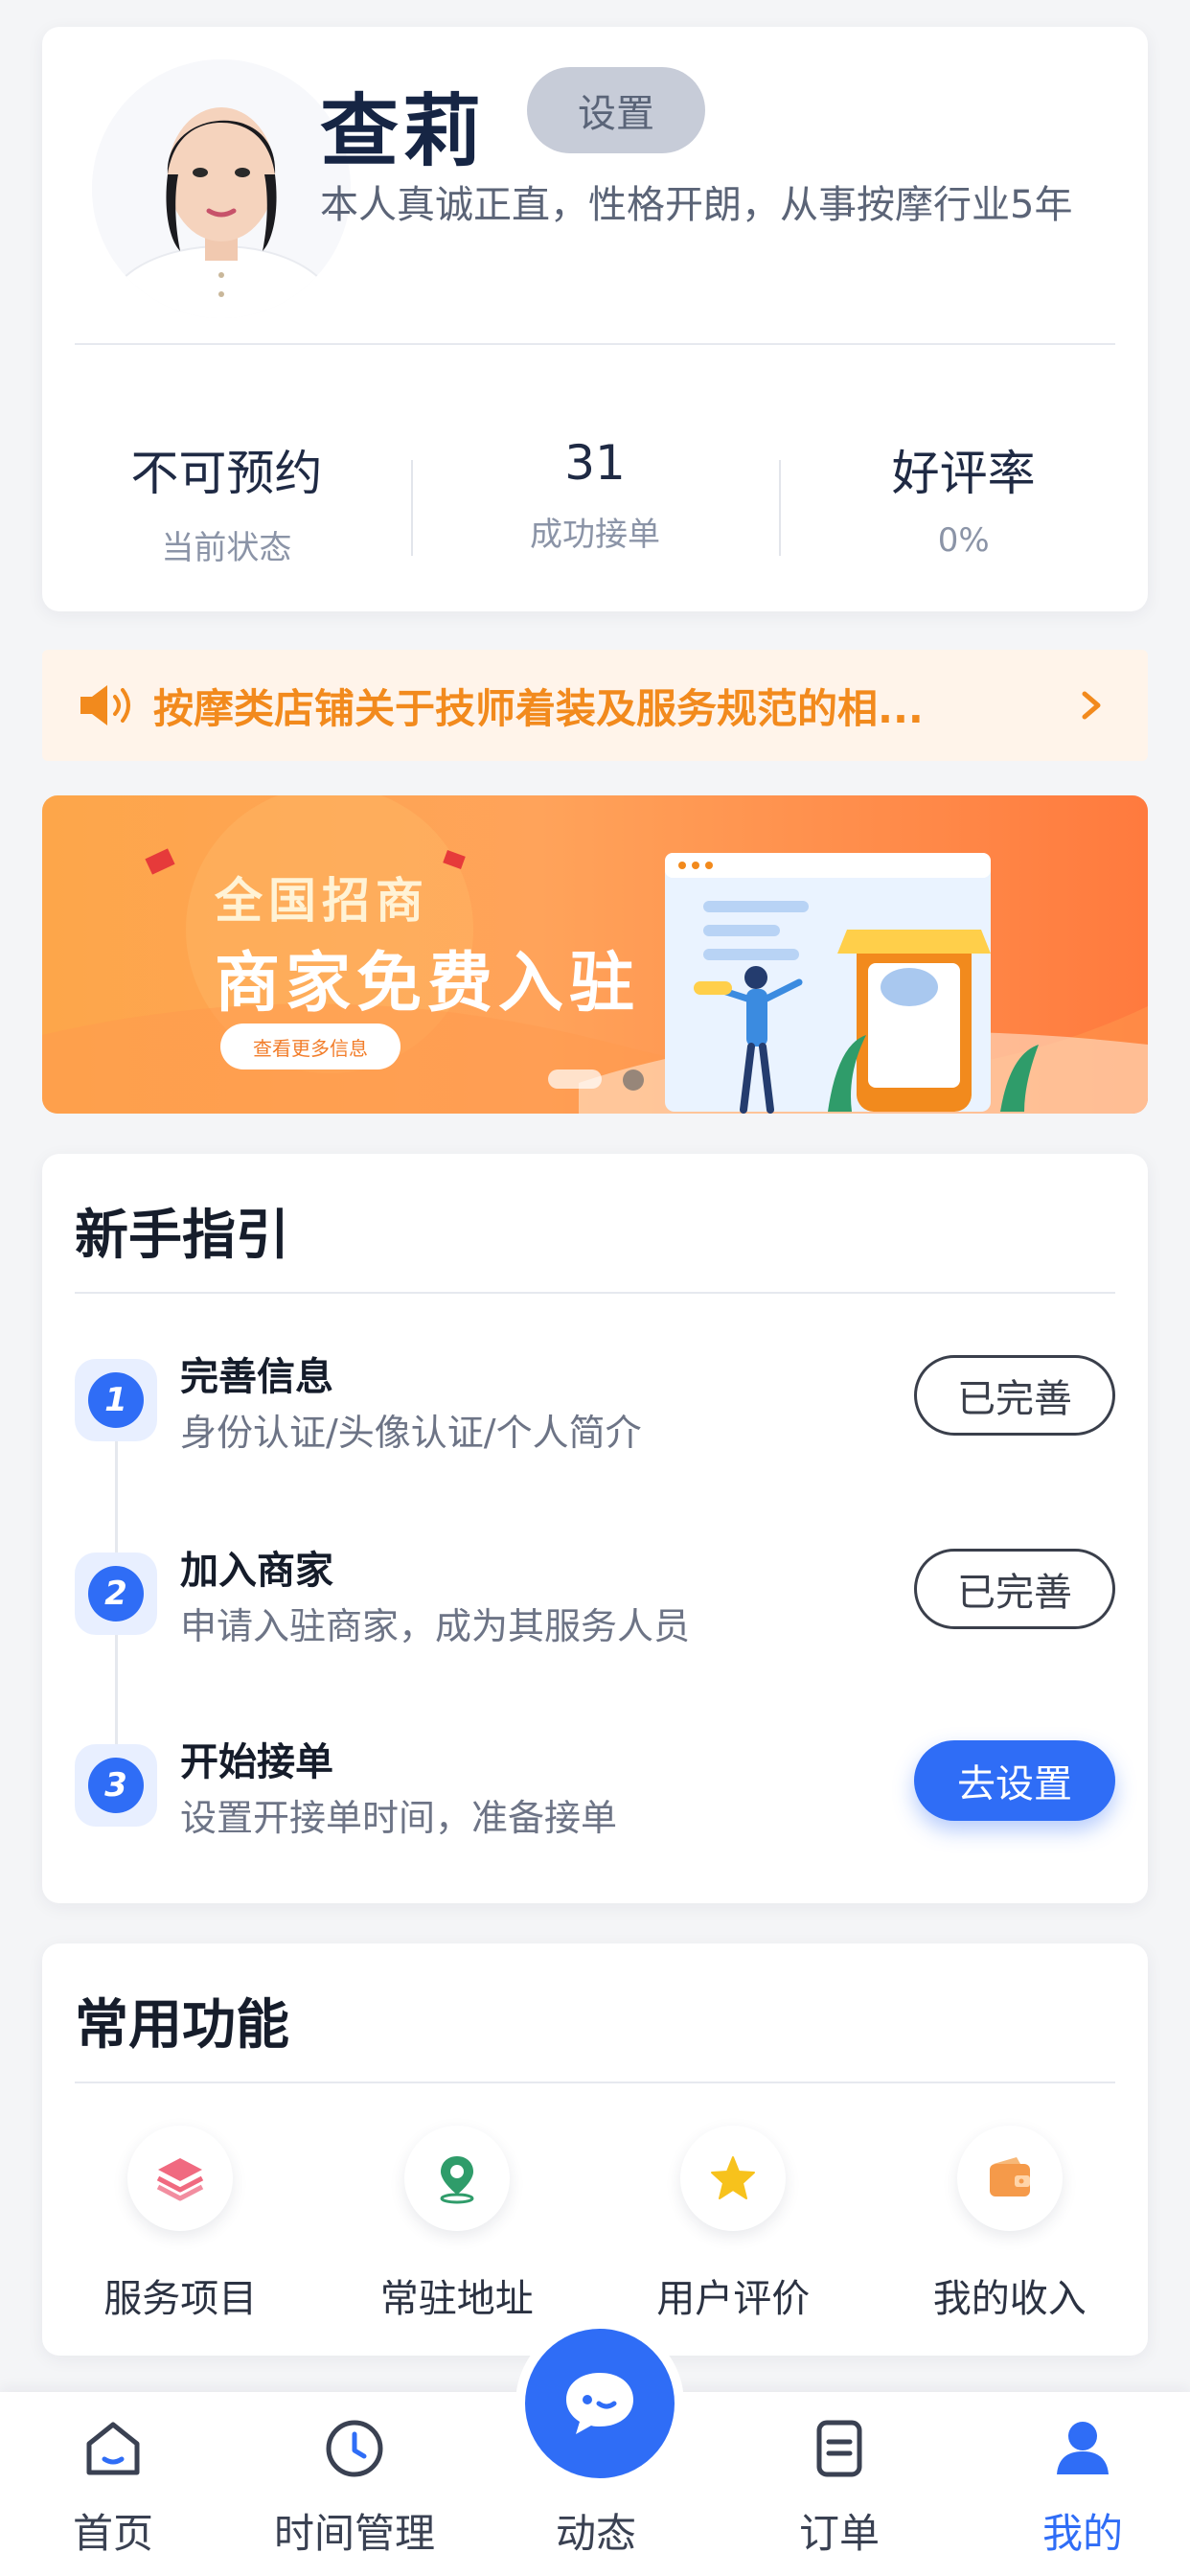 The height and width of the screenshot is (2576, 1190). What do you see at coordinates (595, 2082) in the screenshot?
I see `functions-divider` at bounding box center [595, 2082].